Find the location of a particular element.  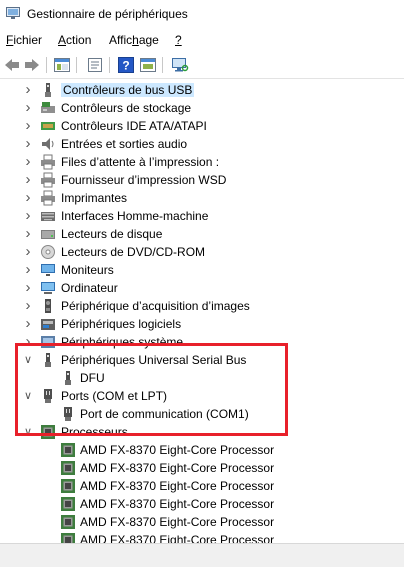

show-hide-icon is located at coordinates (62, 65).